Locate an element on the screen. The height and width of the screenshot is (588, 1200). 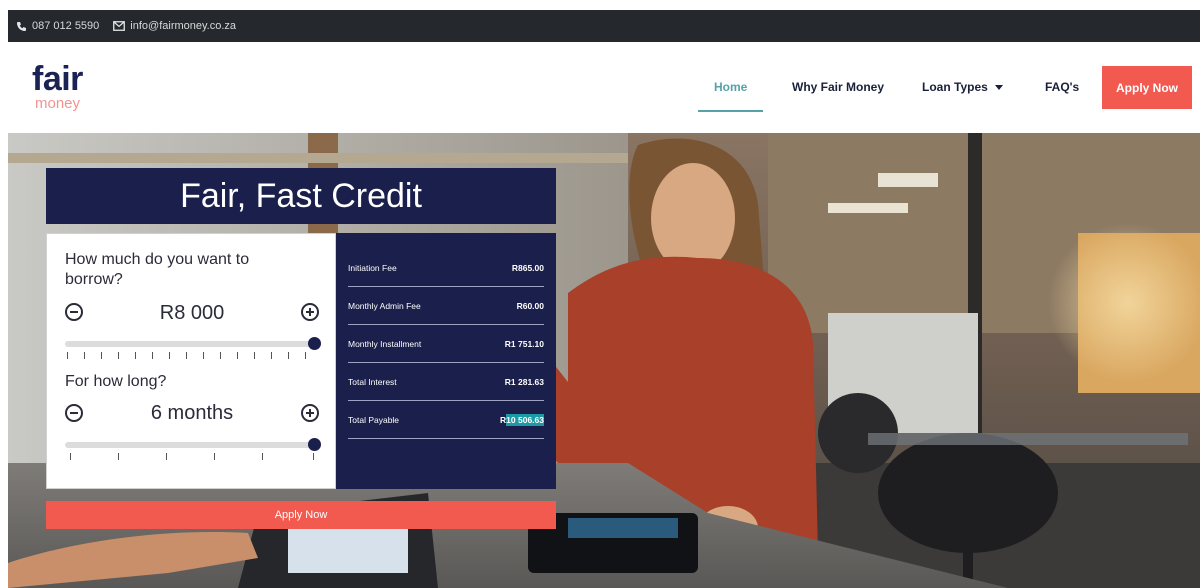
amount-question: How much do you want to borrow? is located at coordinates (157, 269).